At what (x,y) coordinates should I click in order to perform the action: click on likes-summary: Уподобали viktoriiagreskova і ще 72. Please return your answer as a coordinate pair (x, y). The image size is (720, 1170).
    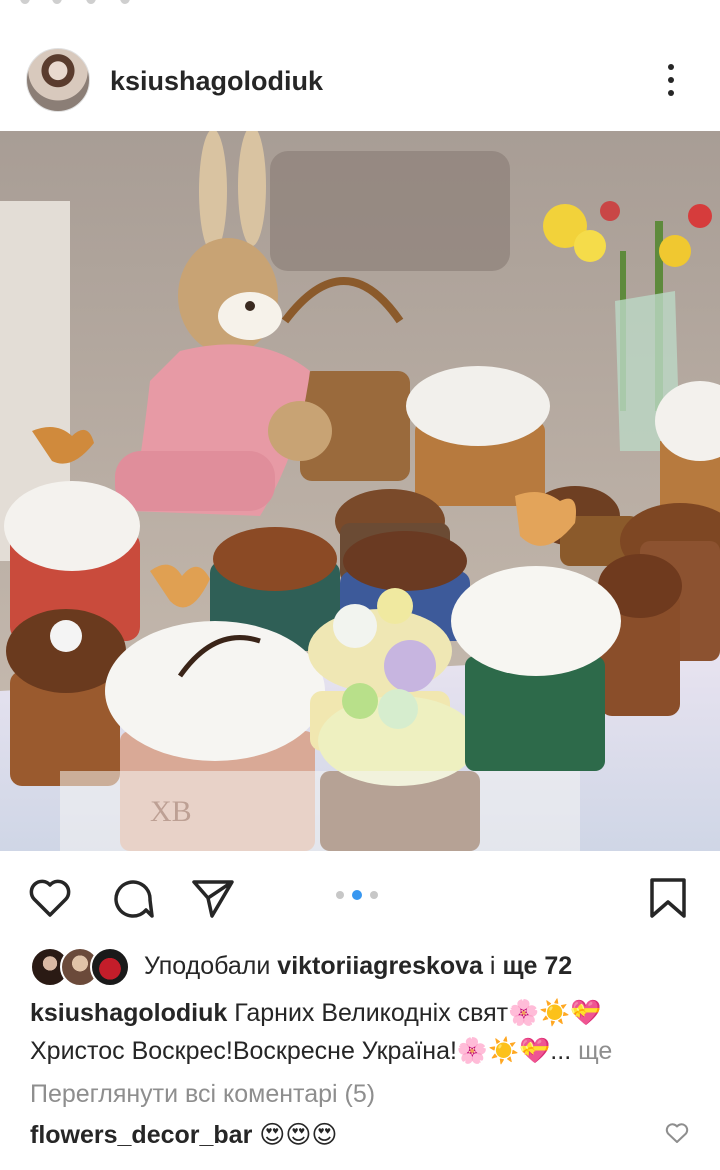
    Looking at the image, I should click on (358, 966).